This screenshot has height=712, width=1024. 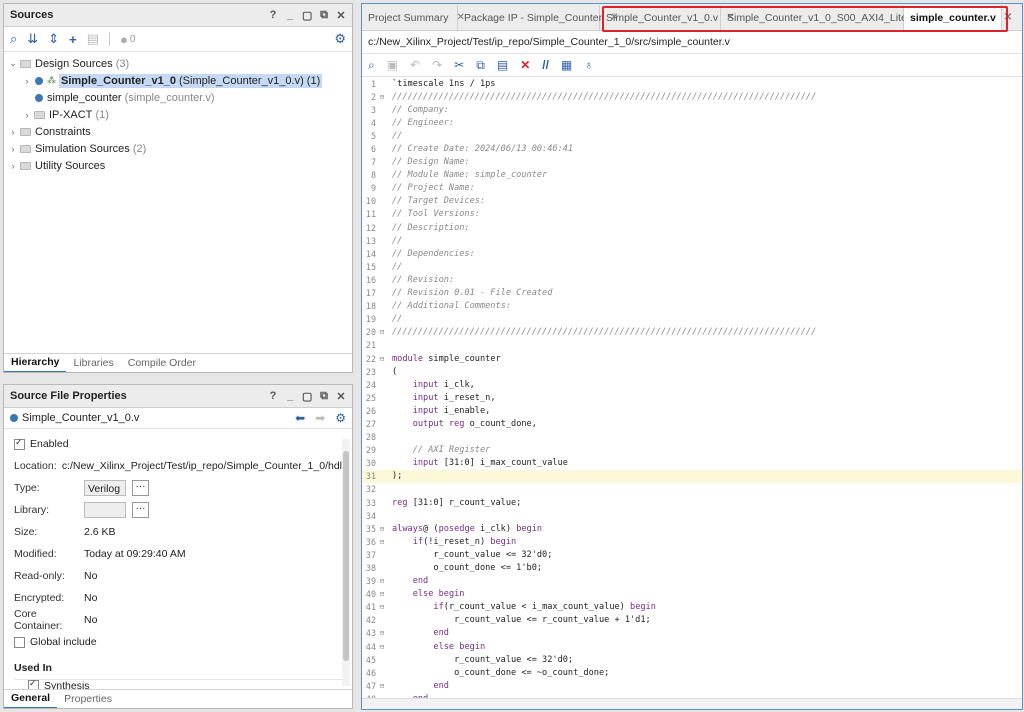 What do you see at coordinates (692, 502) in the screenshot?
I see `code-line: 33 reg [31:0] r_count_value;` at bounding box center [692, 502].